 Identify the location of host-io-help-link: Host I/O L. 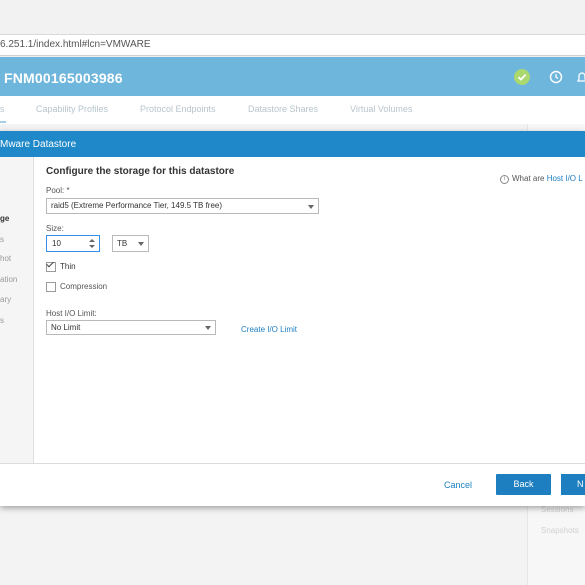
(565, 178).